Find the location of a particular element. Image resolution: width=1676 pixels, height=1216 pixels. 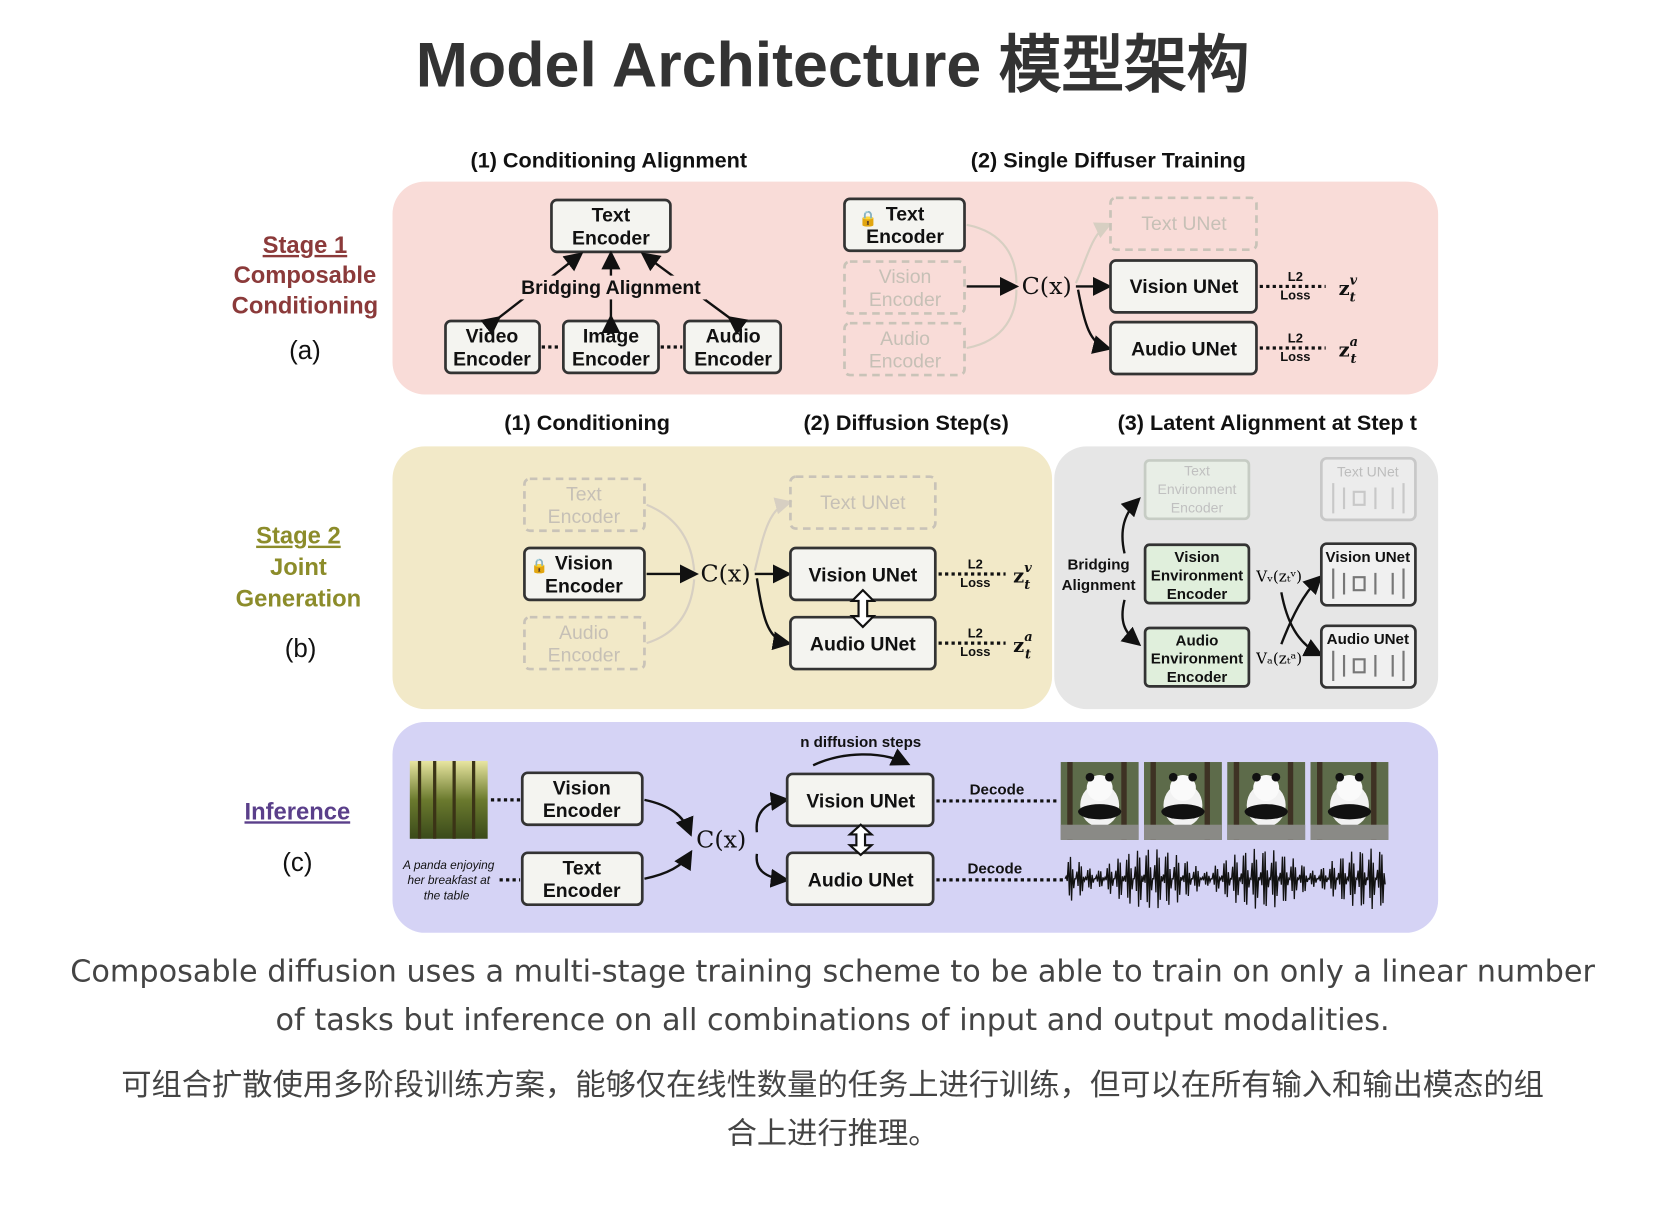

vision-encoder-box: VisionEncoder is located at coordinates (582, 799).